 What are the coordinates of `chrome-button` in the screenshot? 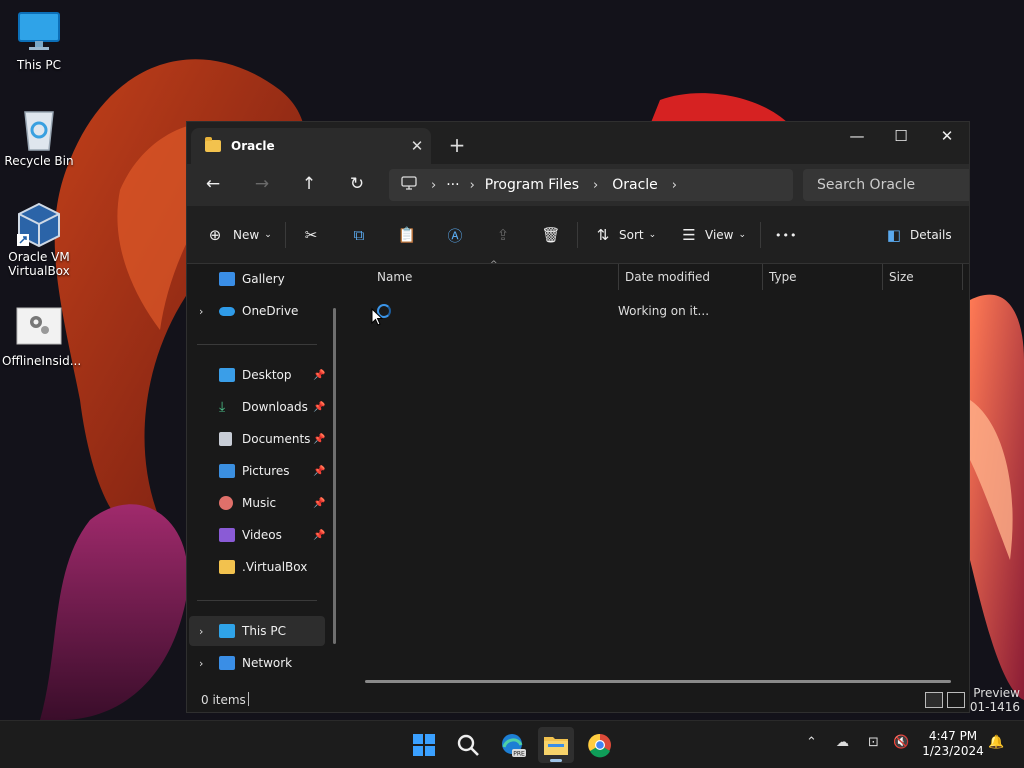 It's located at (600, 745).